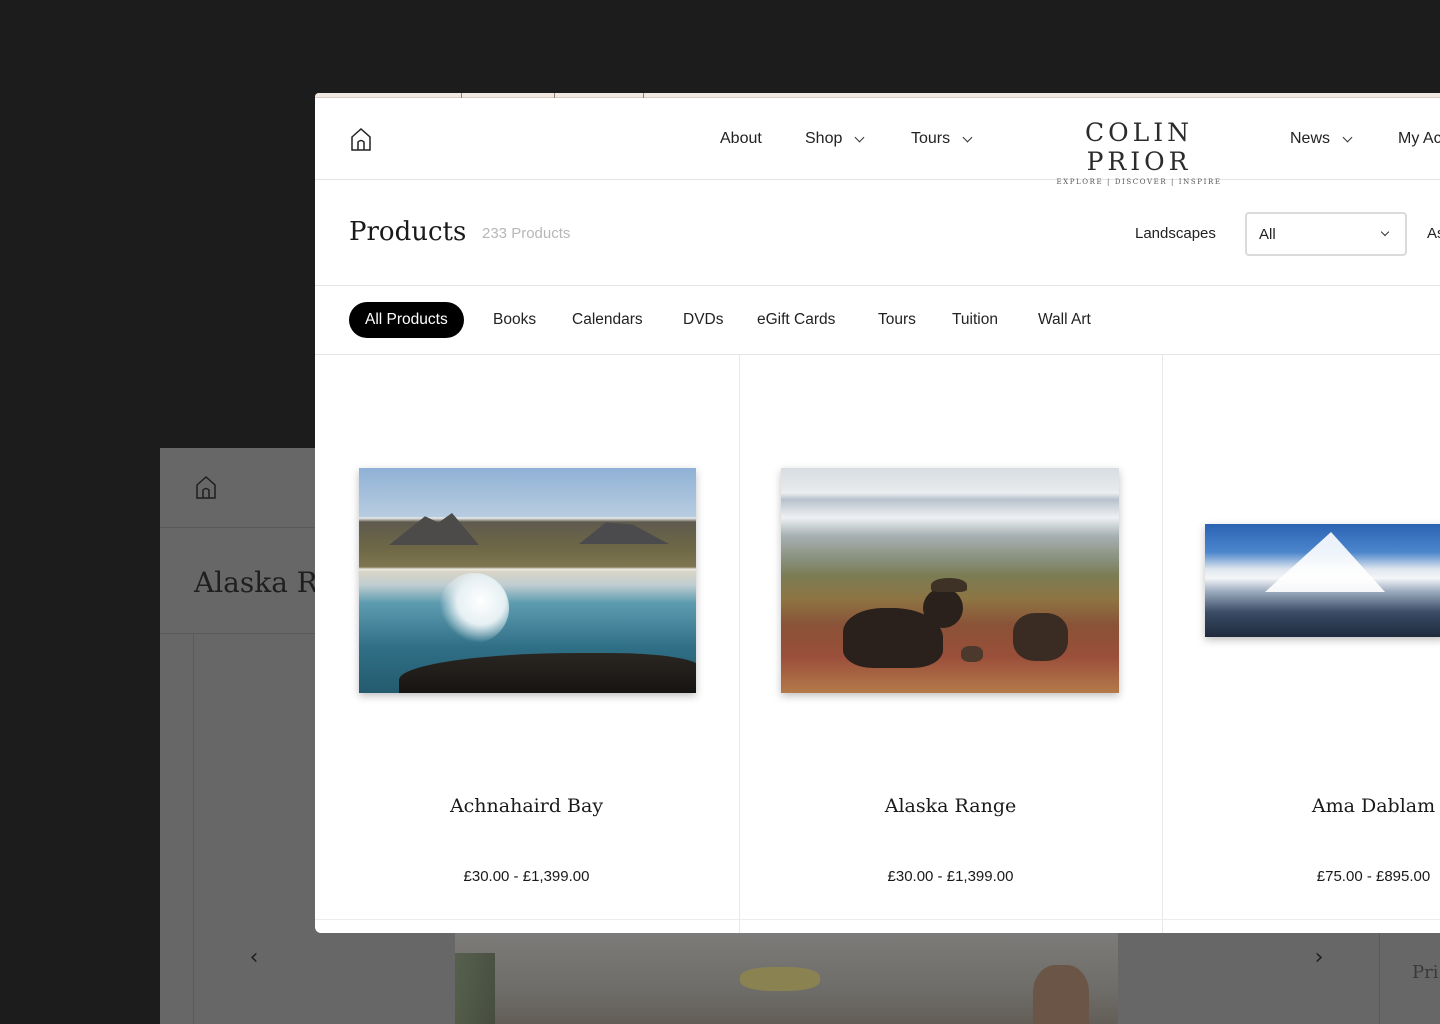  I want to click on chevron-right-icon: ›, so click(1319, 958).